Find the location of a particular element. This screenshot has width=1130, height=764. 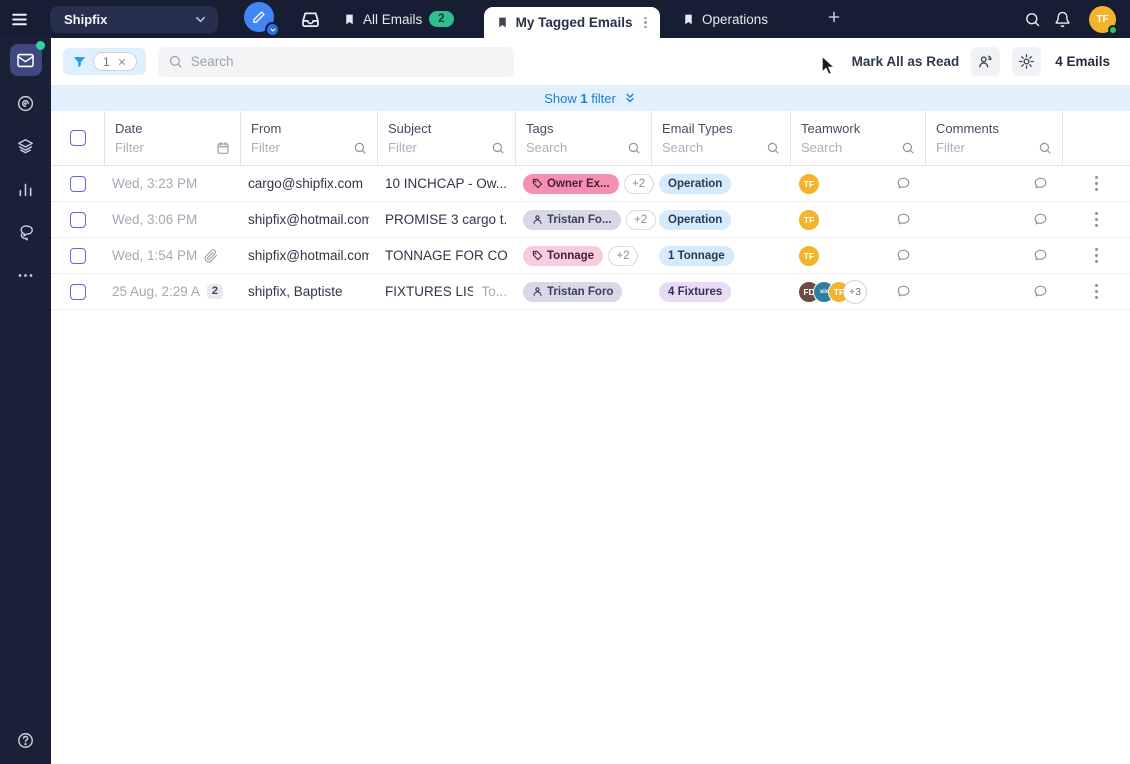

tab-my-tagged-emails: My Tagged Emails is located at coordinates (571, 22).